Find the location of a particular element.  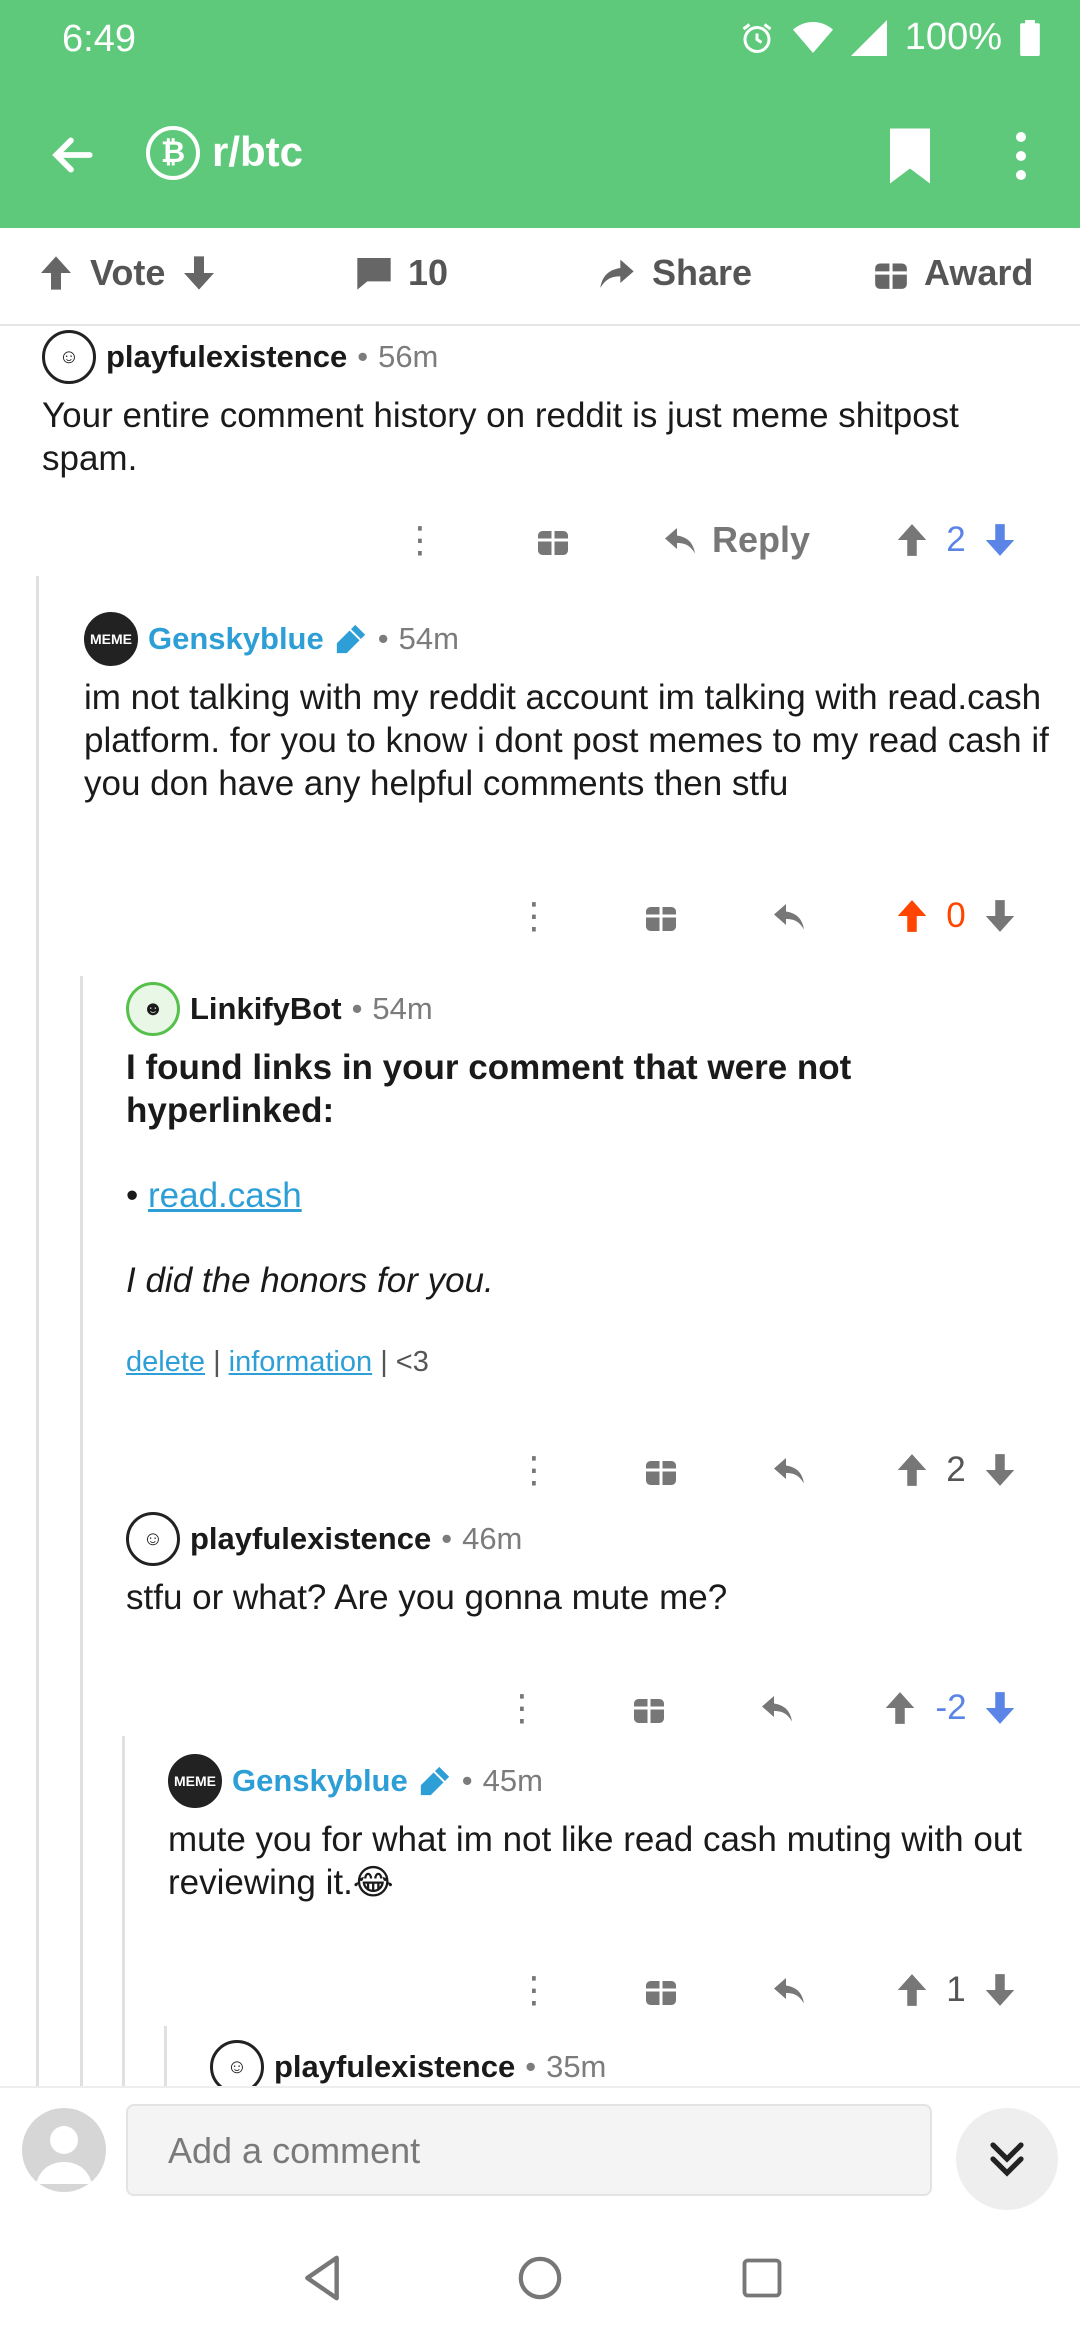

comment-author: LinkifyBot is located at coordinates (266, 1009).